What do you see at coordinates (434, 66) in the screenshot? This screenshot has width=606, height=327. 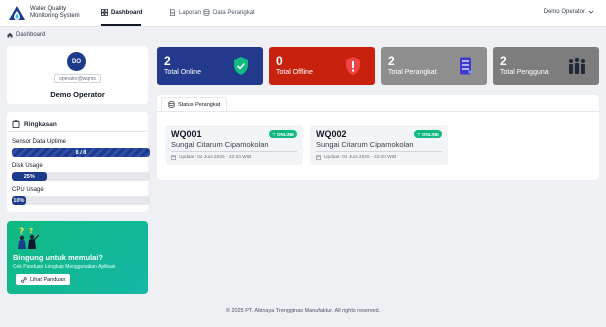 I see `stat-card-devices: 2 Total Perangkat` at bounding box center [434, 66].